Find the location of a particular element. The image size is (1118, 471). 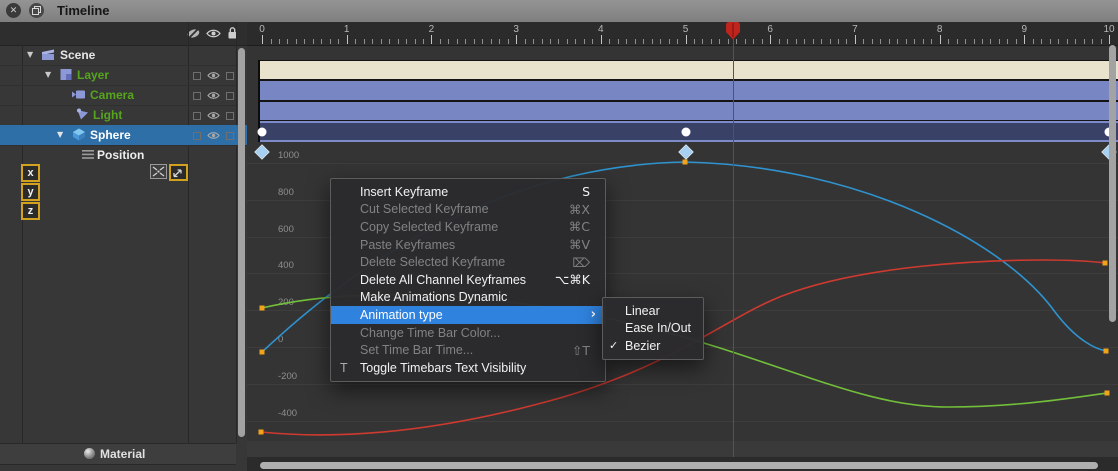

material-label: Material is located at coordinates (123, 454).